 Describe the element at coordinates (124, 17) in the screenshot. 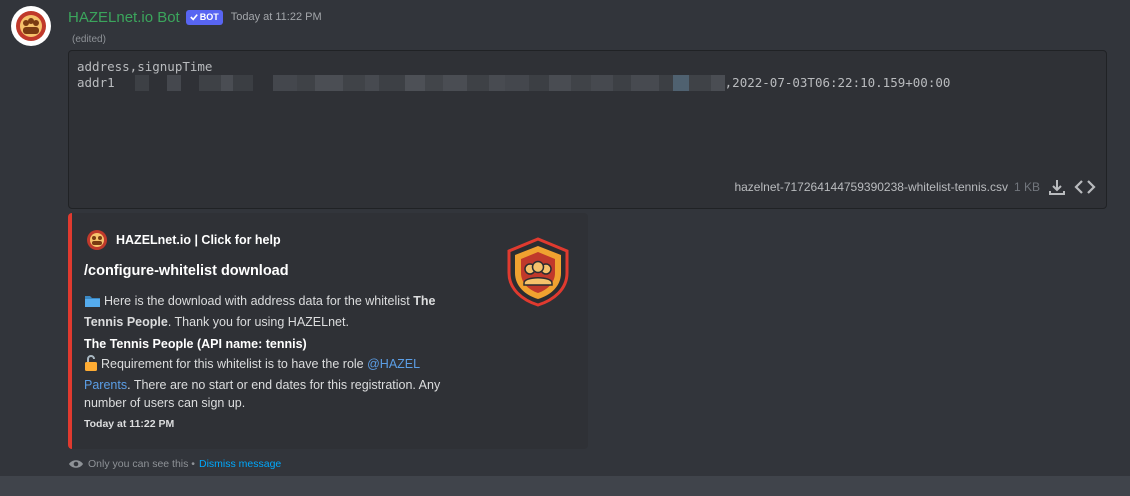

I see `username: HAZELnet.io Bot` at that location.